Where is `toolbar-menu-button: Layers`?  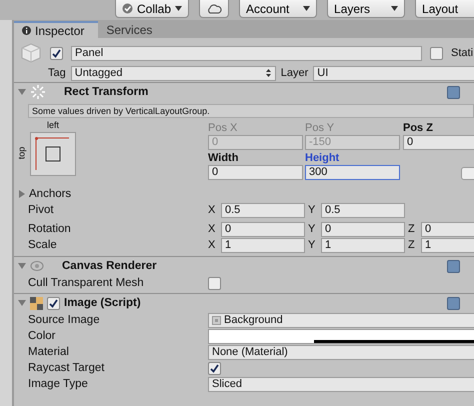 toolbar-menu-button: Layers is located at coordinates (366, 9).